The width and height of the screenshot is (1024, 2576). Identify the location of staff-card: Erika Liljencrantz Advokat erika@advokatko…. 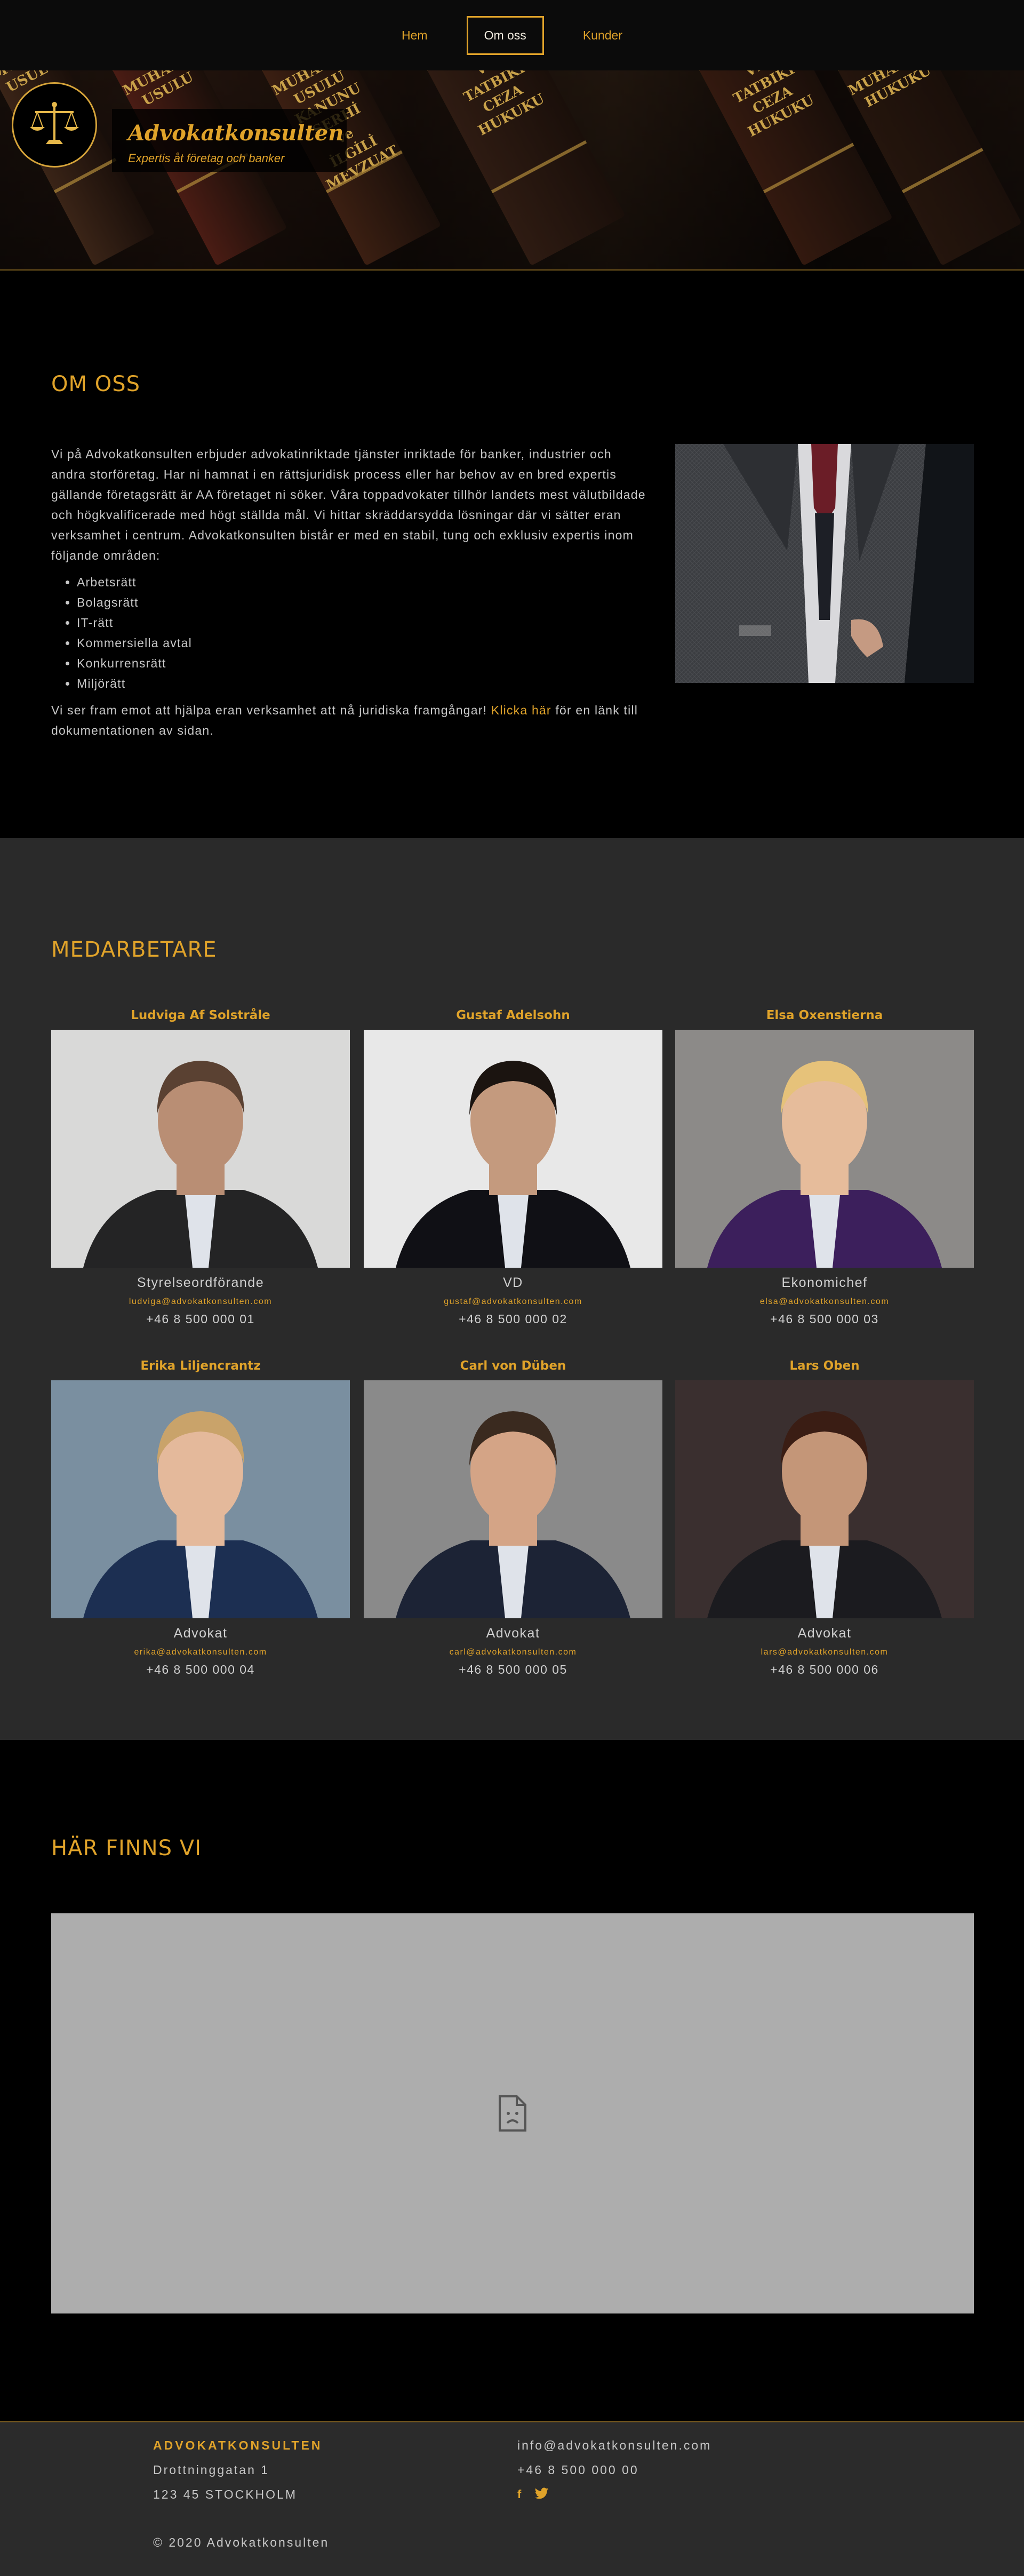
(200, 1518).